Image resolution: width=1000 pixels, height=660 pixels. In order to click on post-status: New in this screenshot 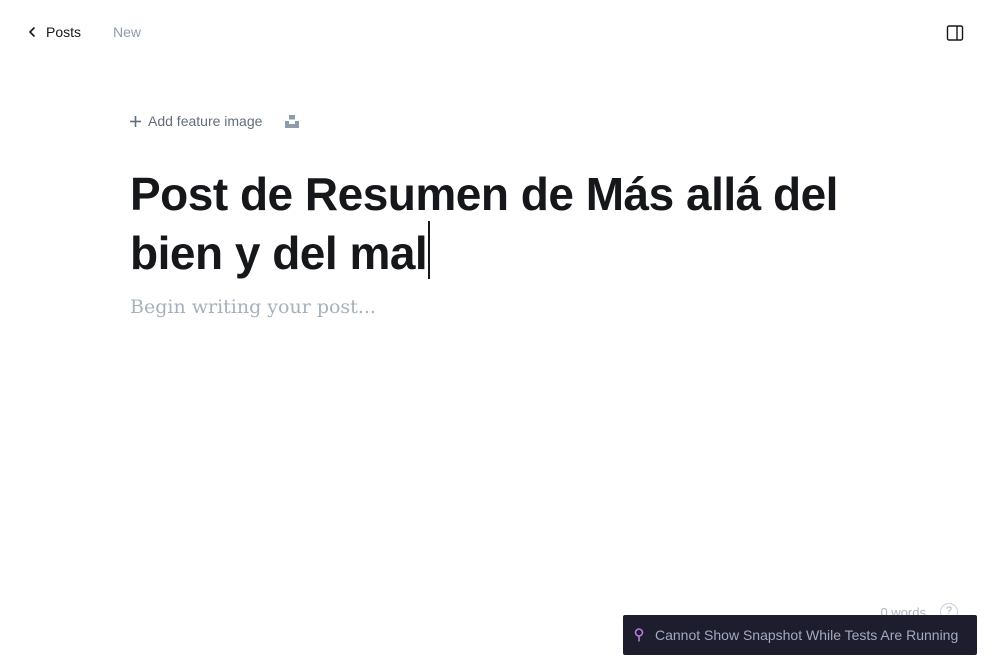, I will do `click(127, 32)`.